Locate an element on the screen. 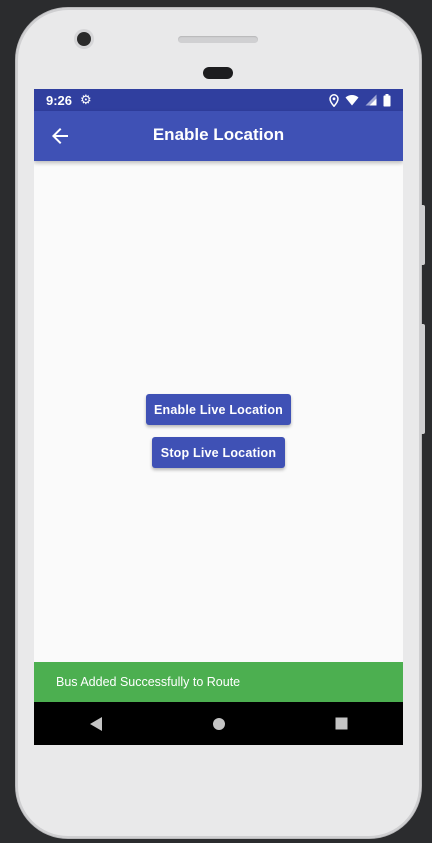  status-bar: 9:26 ⚙ is located at coordinates (218, 100).